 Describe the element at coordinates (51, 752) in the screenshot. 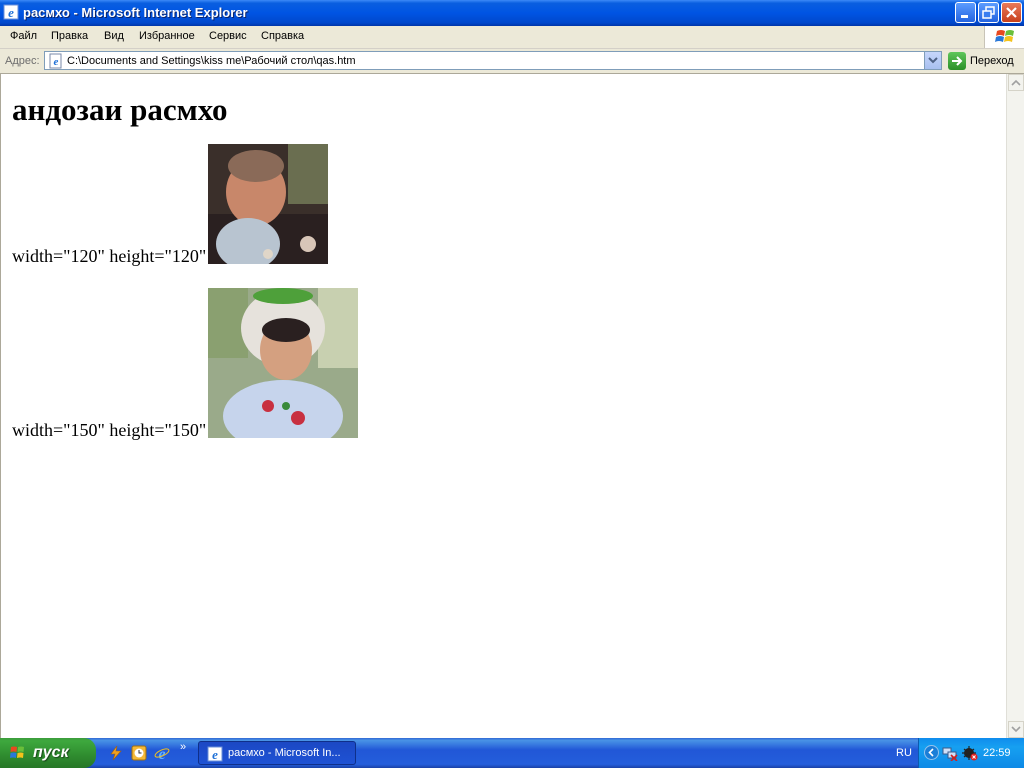

I see `start-label: пуск` at that location.